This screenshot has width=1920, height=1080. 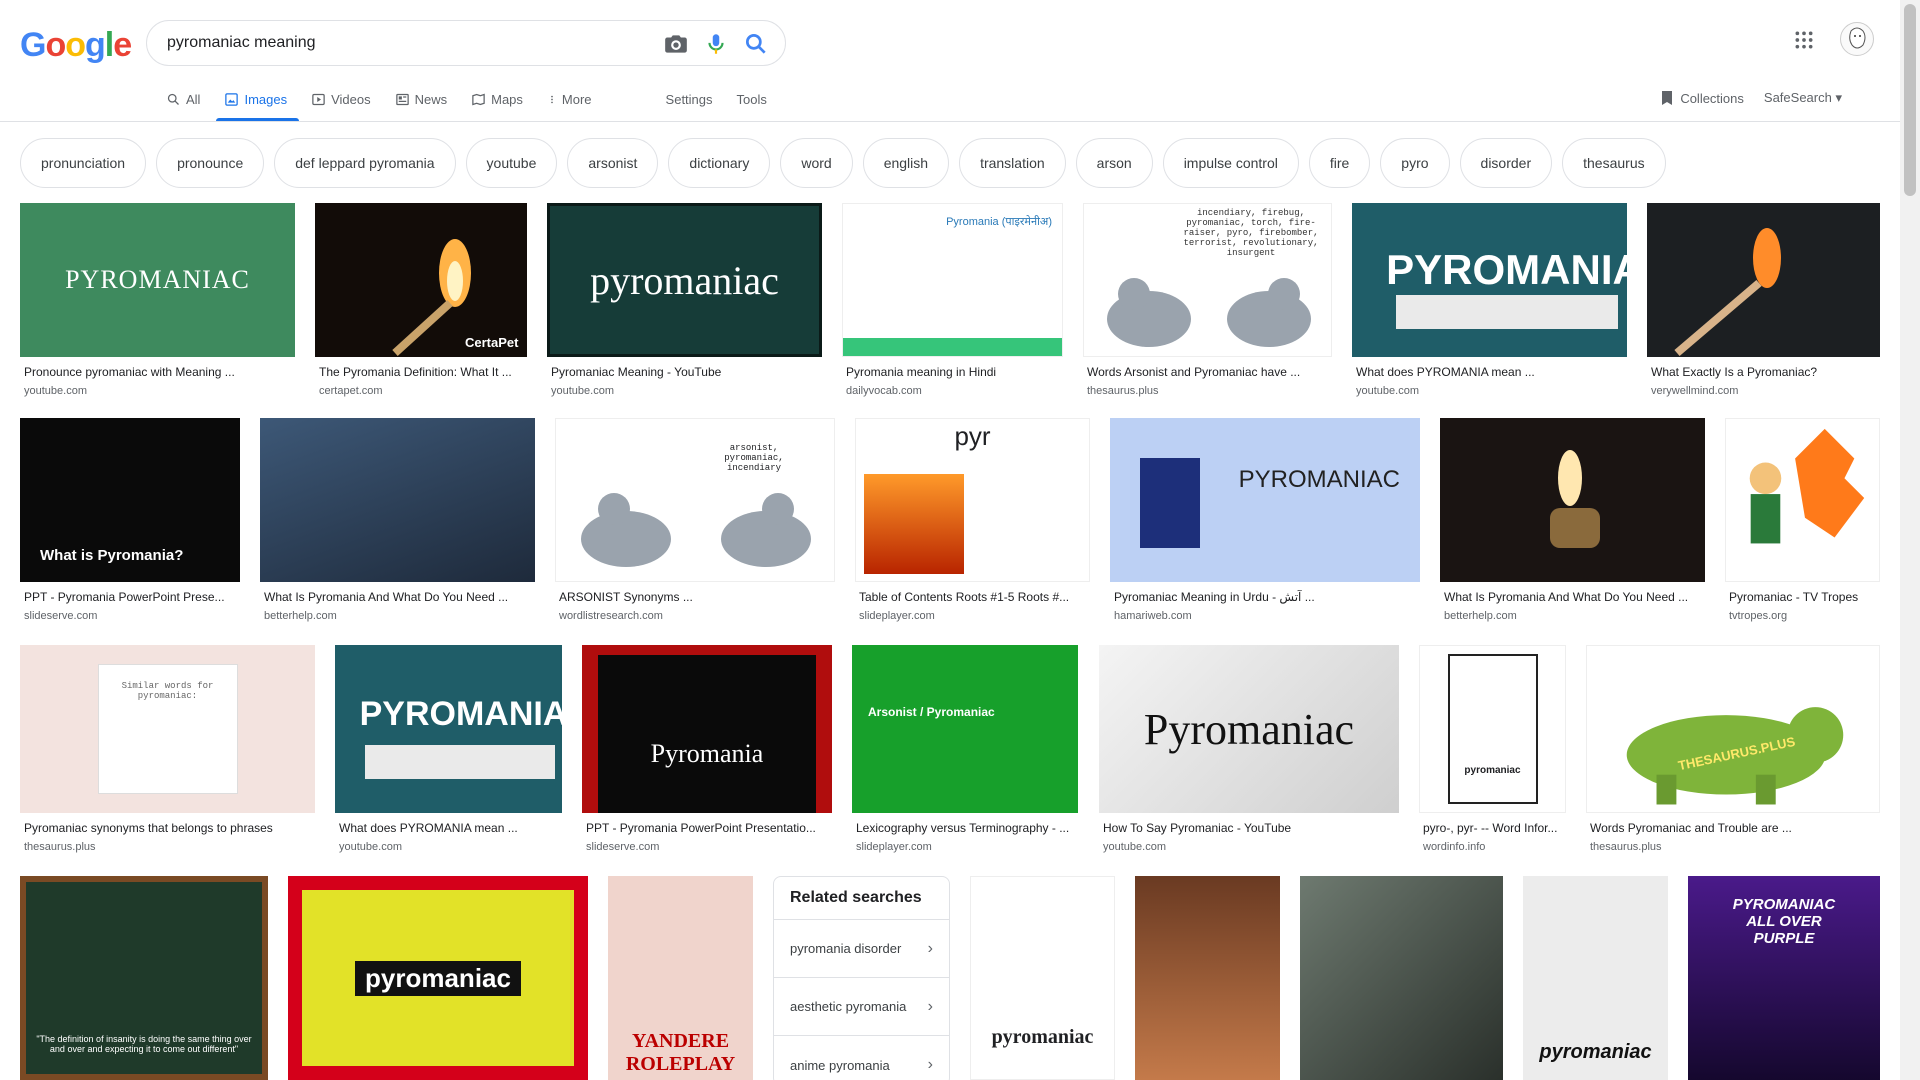 I want to click on related-search-item: aesthetic pyromania ›, so click(x=861, y=1007).